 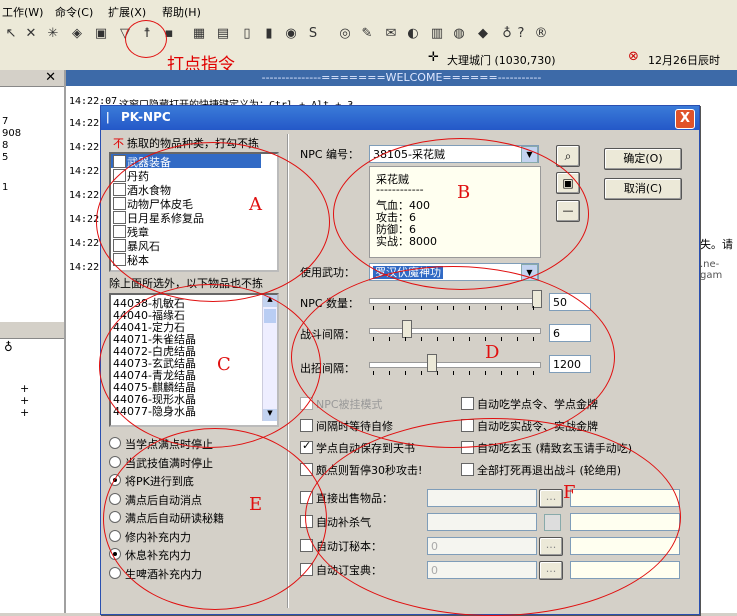 What do you see at coordinates (74, 12) in the screenshot?
I see `menu-command: 命令(C)` at bounding box center [74, 12].